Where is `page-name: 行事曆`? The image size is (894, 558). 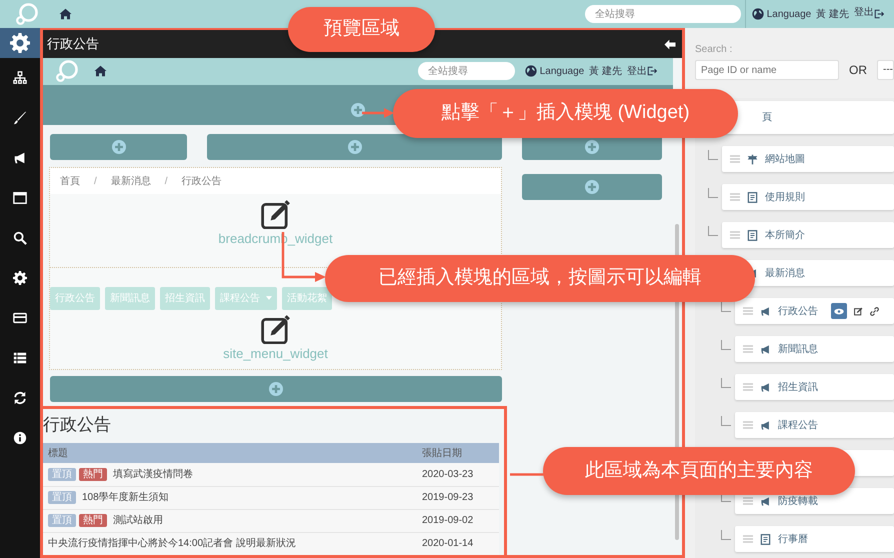
page-name: 行事曆 is located at coordinates (793, 539).